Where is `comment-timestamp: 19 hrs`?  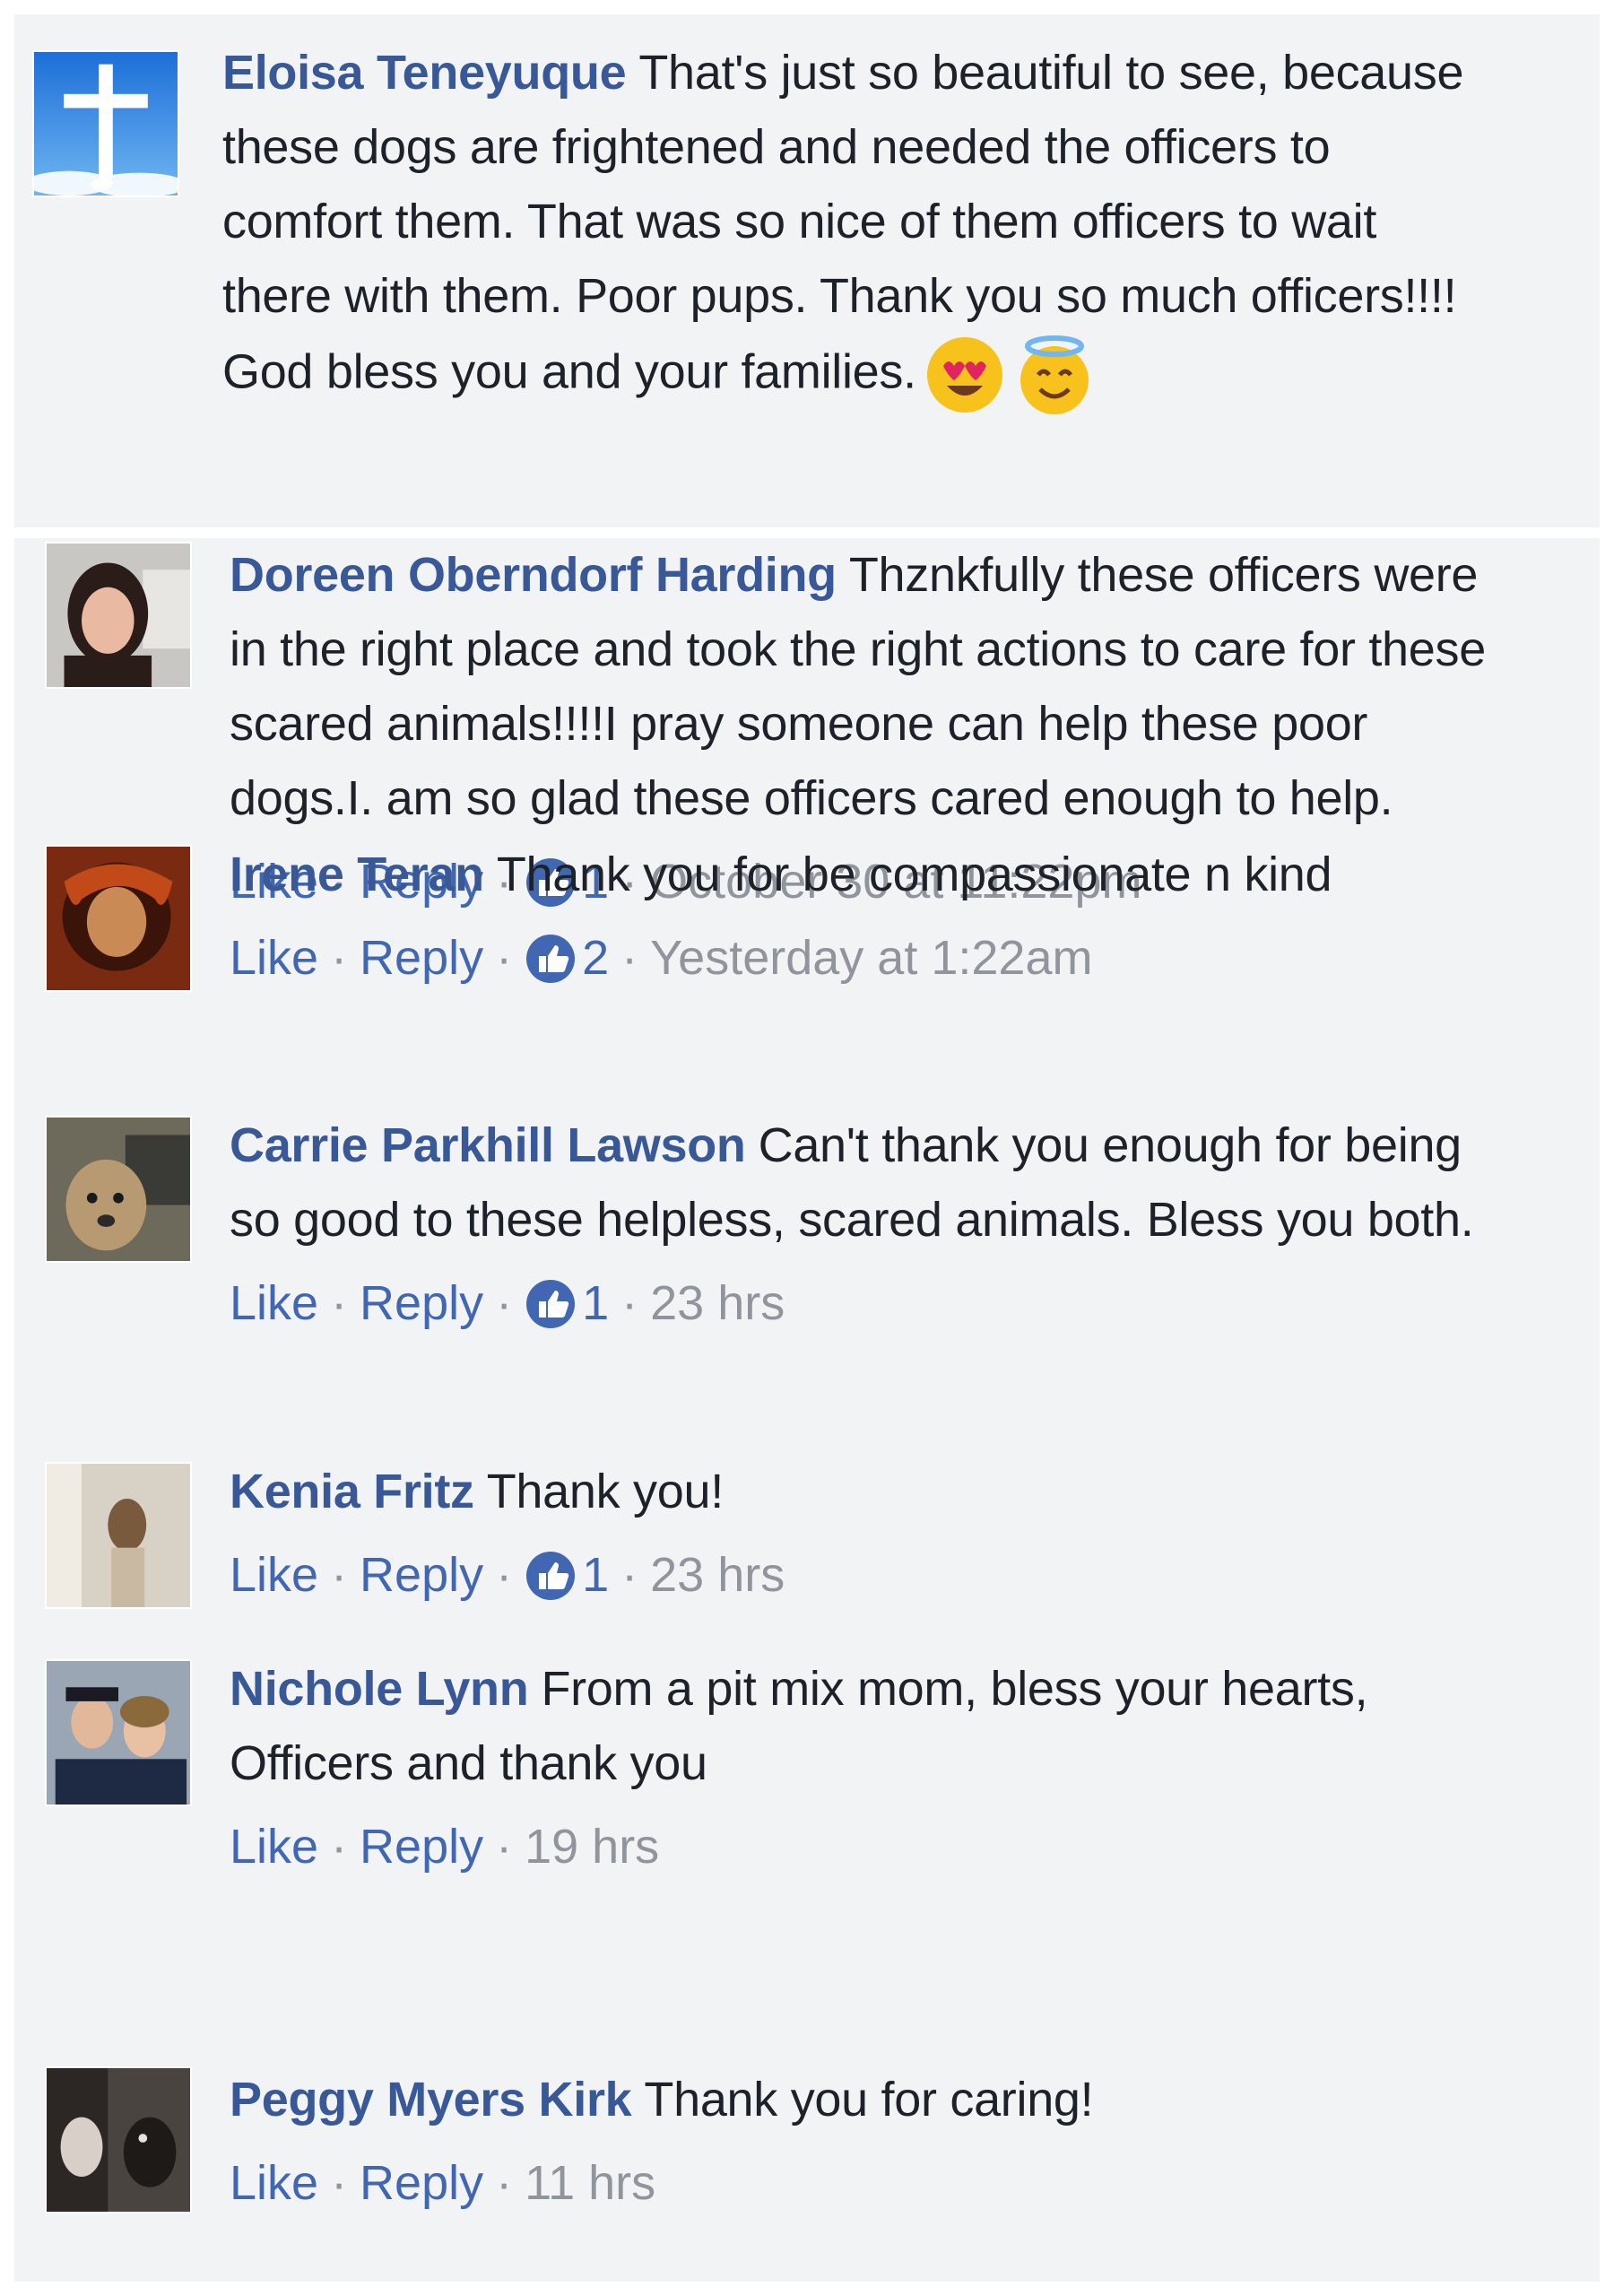 comment-timestamp: 19 hrs is located at coordinates (592, 1847).